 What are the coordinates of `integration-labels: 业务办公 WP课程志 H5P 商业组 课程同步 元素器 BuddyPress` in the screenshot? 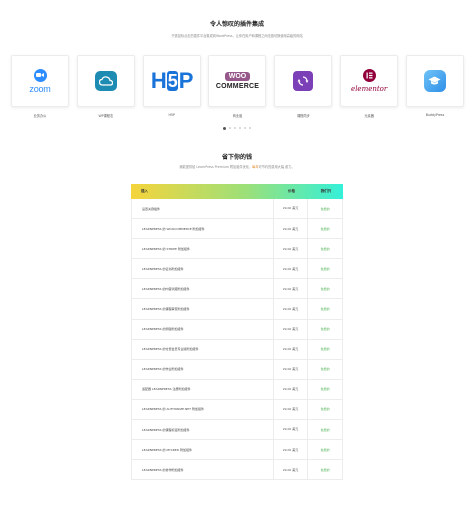 It's located at (237, 115).